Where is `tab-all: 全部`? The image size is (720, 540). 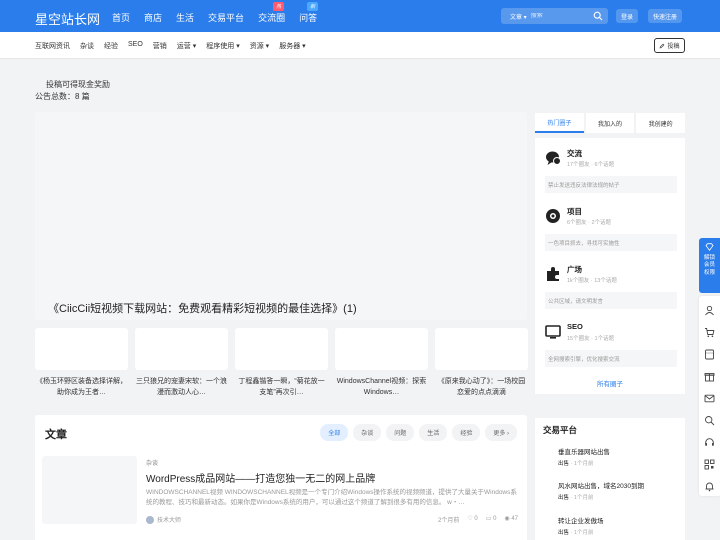
tab-all: 全部 is located at coordinates (334, 432).